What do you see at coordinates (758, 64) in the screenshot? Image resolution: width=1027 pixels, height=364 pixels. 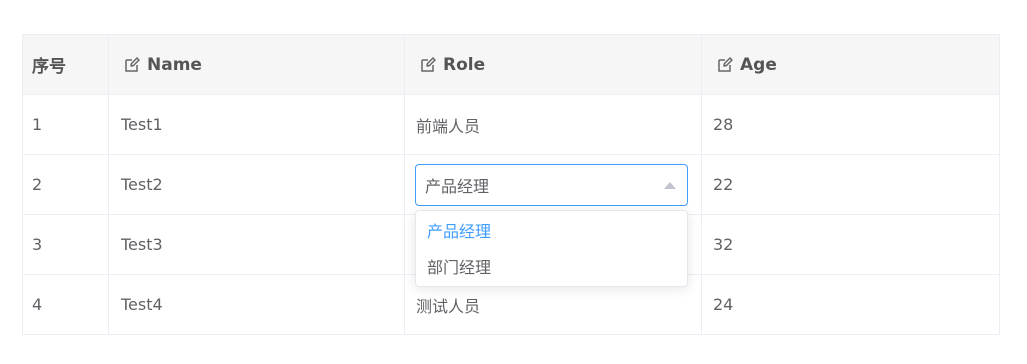 I see `header-age-label: Age` at bounding box center [758, 64].